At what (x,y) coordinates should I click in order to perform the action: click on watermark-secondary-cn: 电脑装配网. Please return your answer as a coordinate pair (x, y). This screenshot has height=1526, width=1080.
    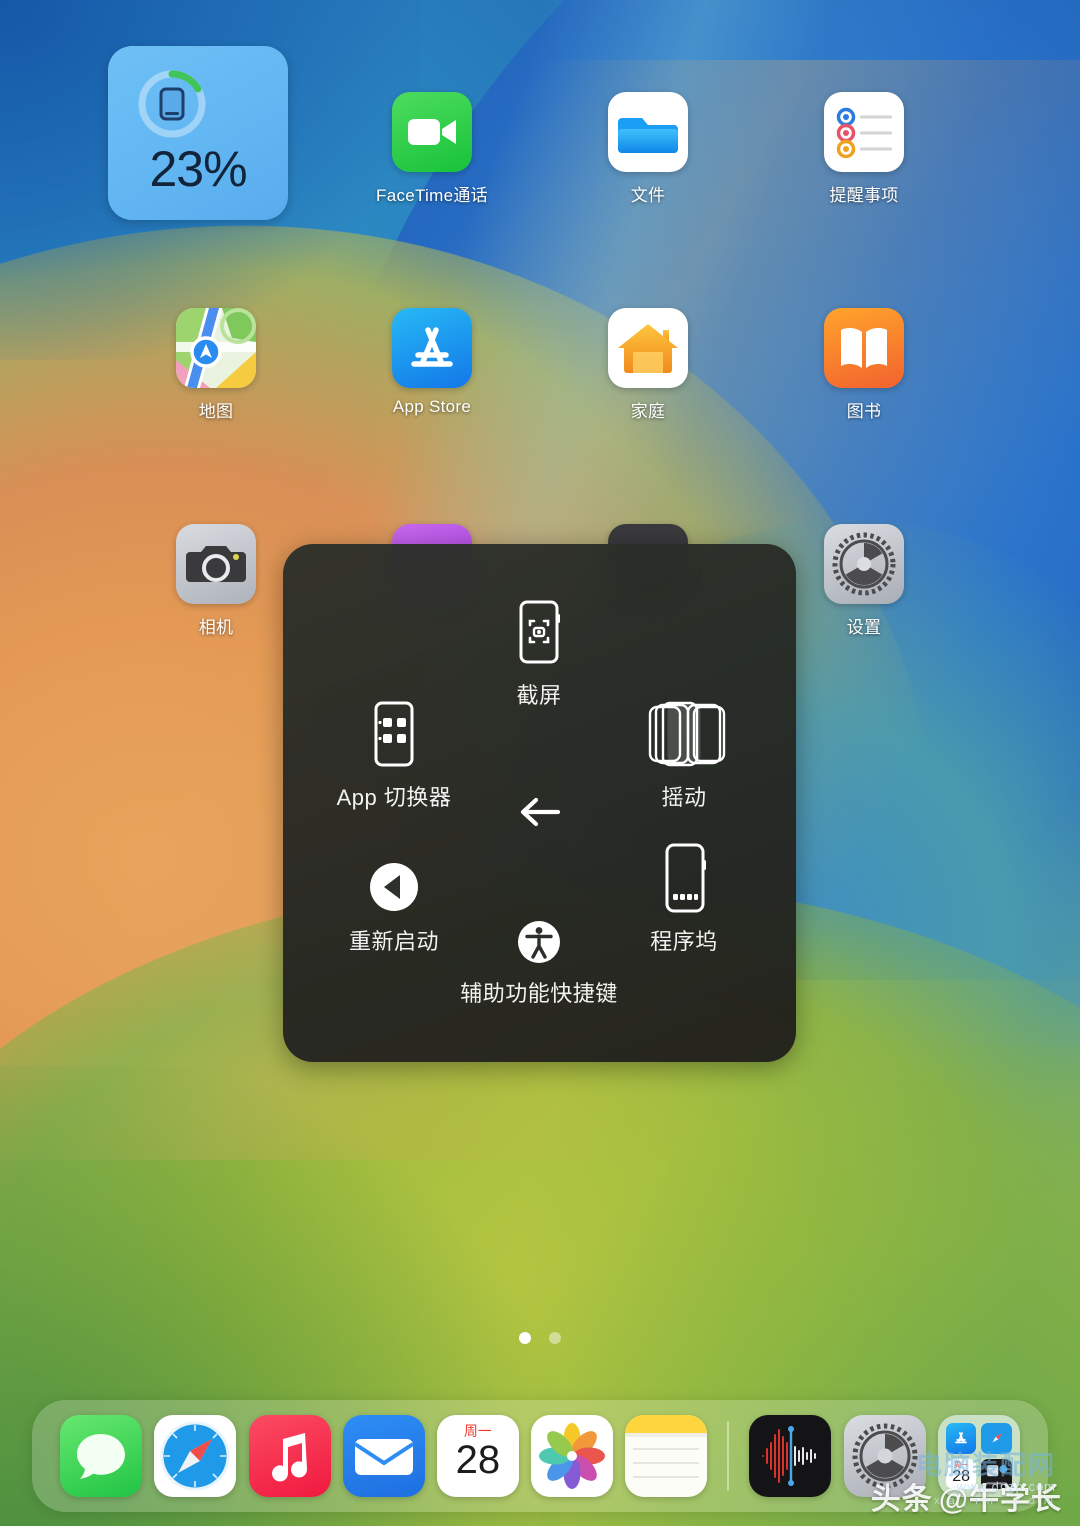
    Looking at the image, I should click on (985, 1464).